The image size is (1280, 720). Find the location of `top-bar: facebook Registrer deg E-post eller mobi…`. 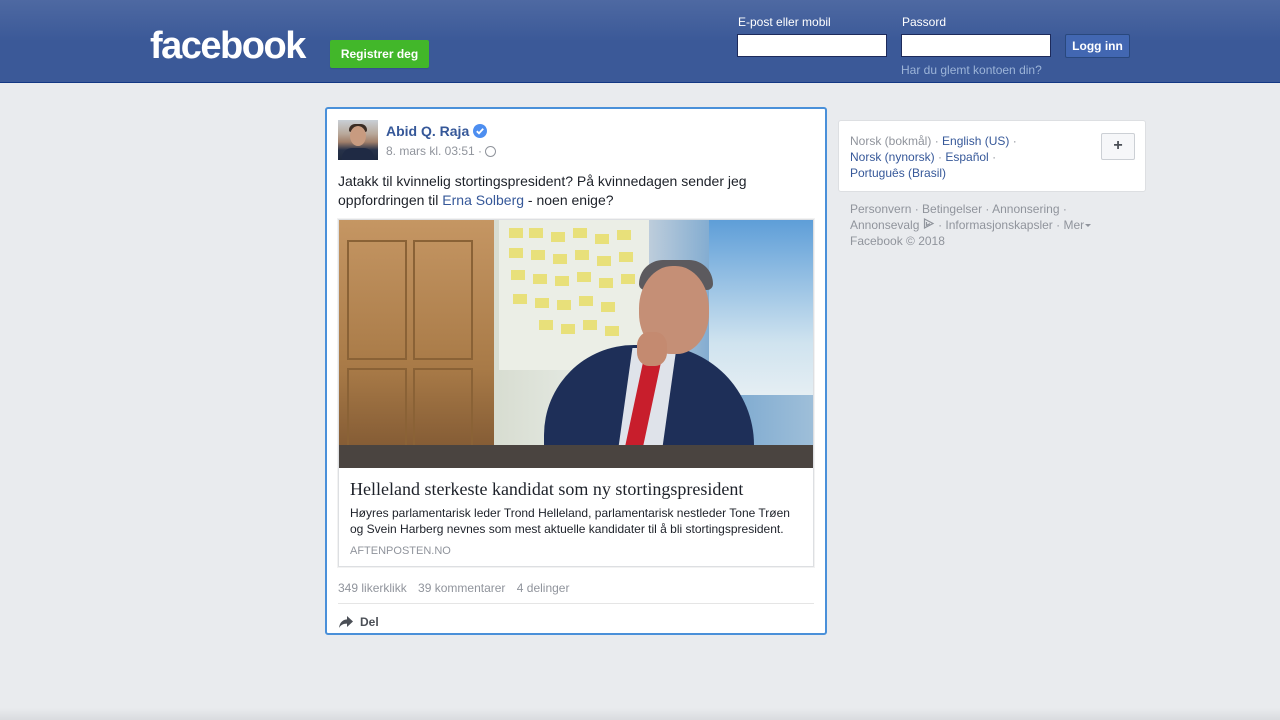

top-bar: facebook Registrer deg E-post eller mobi… is located at coordinates (640, 41).